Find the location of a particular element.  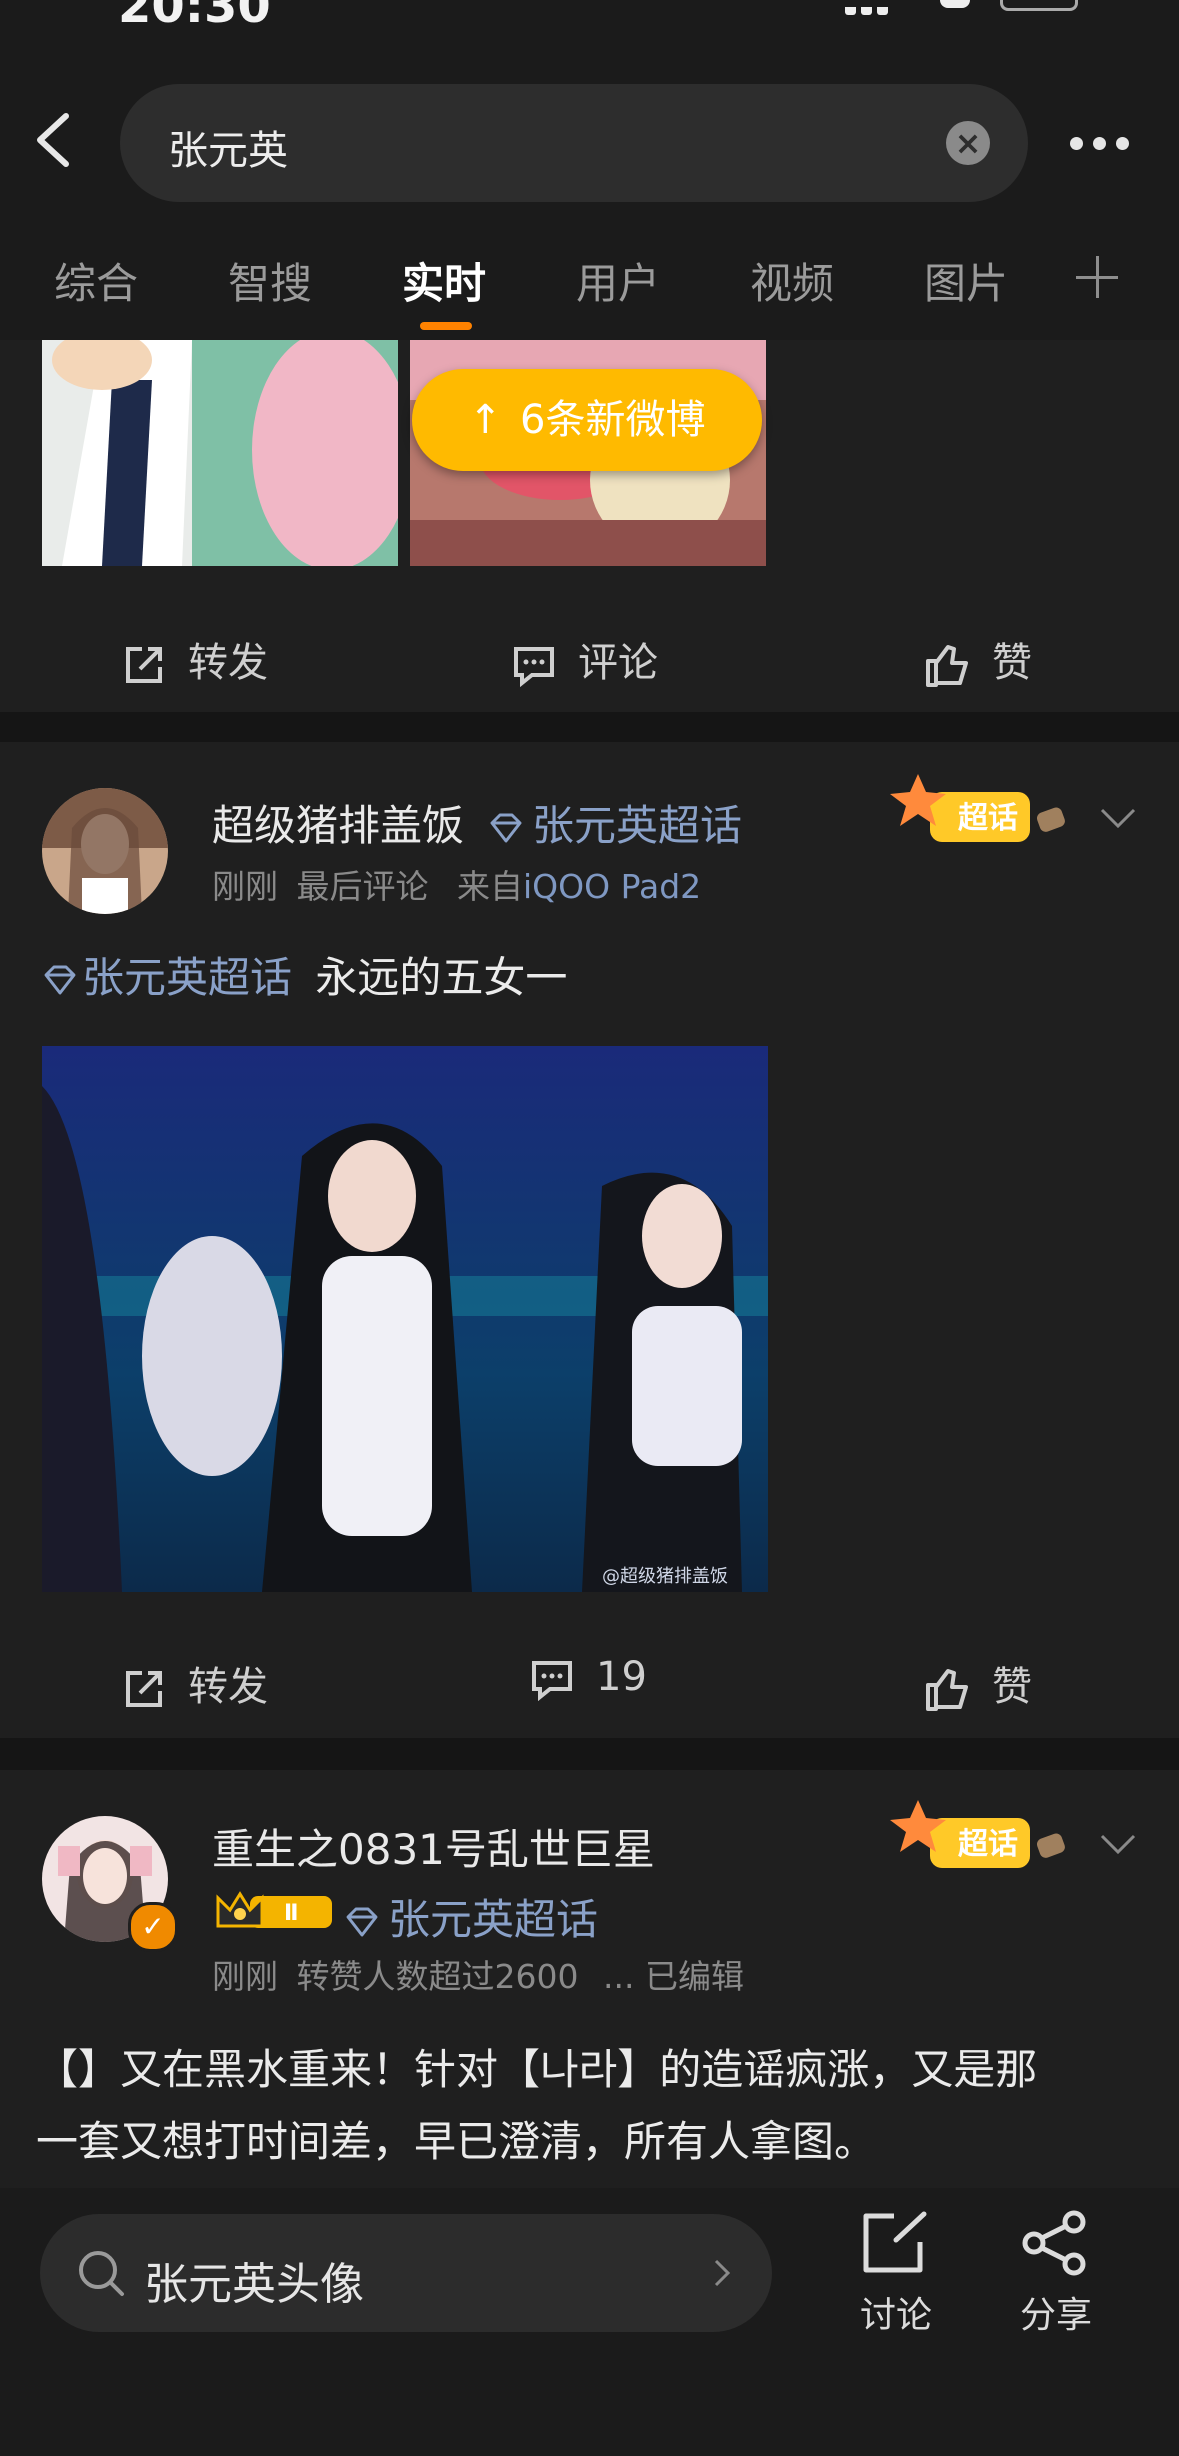

fan-level: Ⅱ is located at coordinates (291, 1913).